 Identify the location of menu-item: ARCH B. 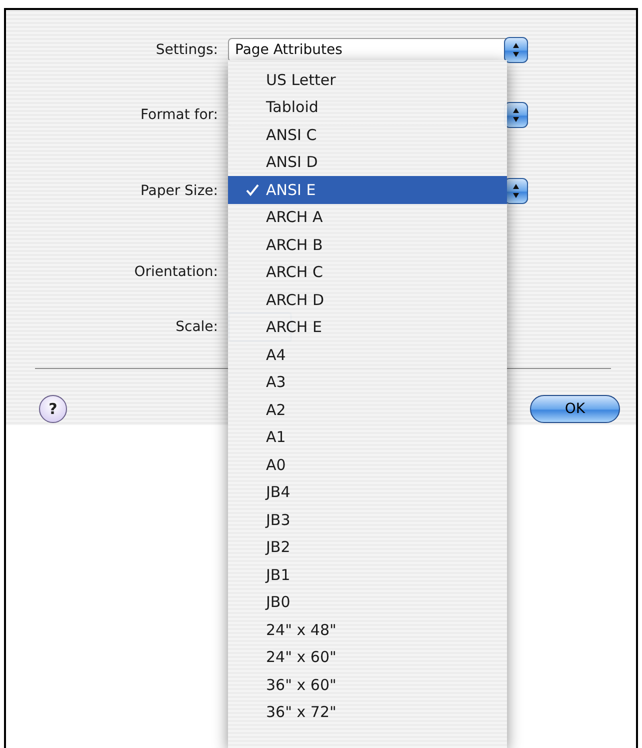
(367, 244).